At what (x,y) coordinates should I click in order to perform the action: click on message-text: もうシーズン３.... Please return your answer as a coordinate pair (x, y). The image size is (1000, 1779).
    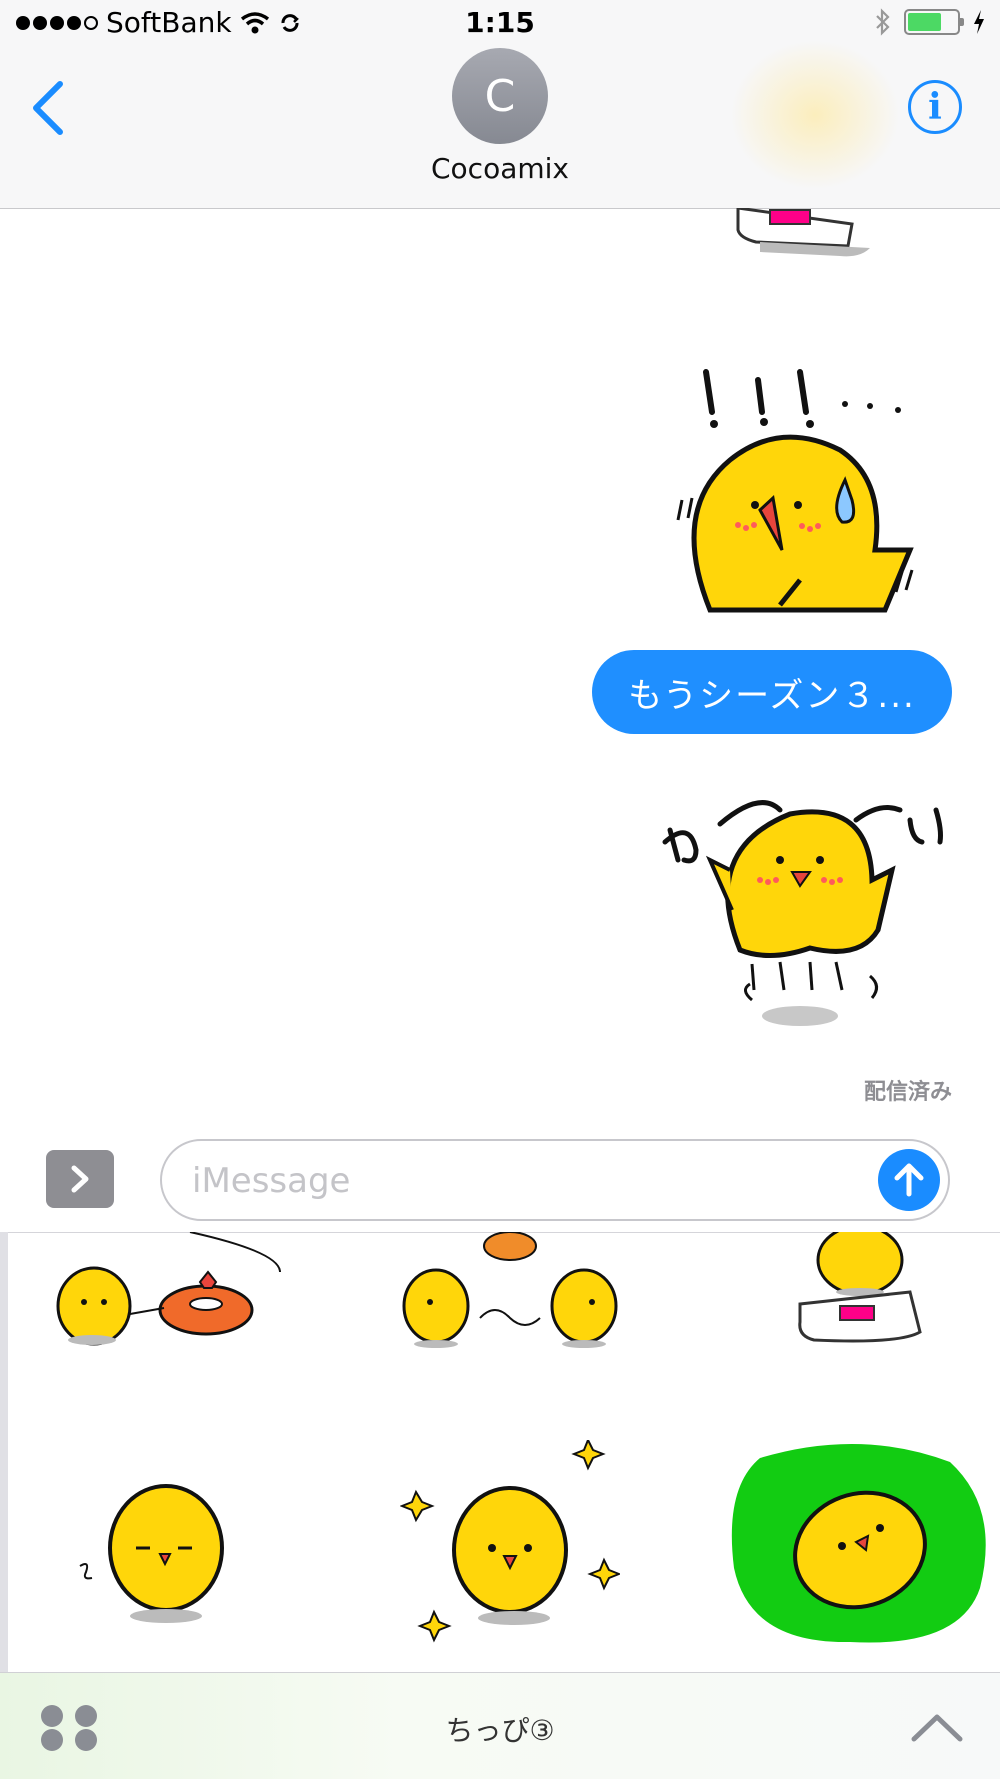
    Looking at the image, I should click on (772, 695).